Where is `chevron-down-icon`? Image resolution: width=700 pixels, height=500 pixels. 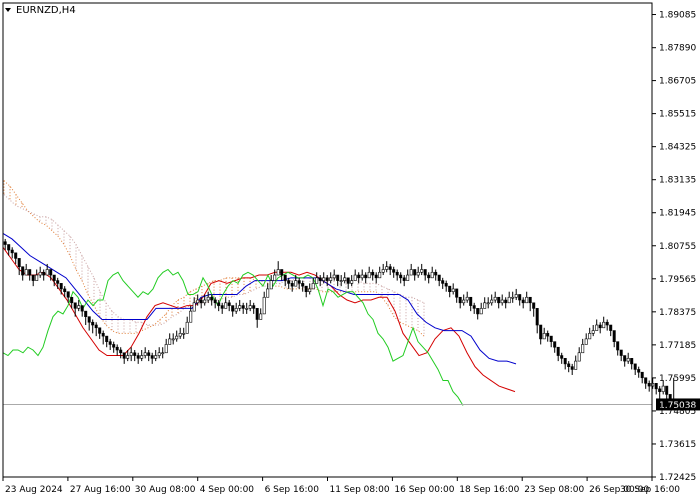
chevron-down-icon is located at coordinates (8, 10).